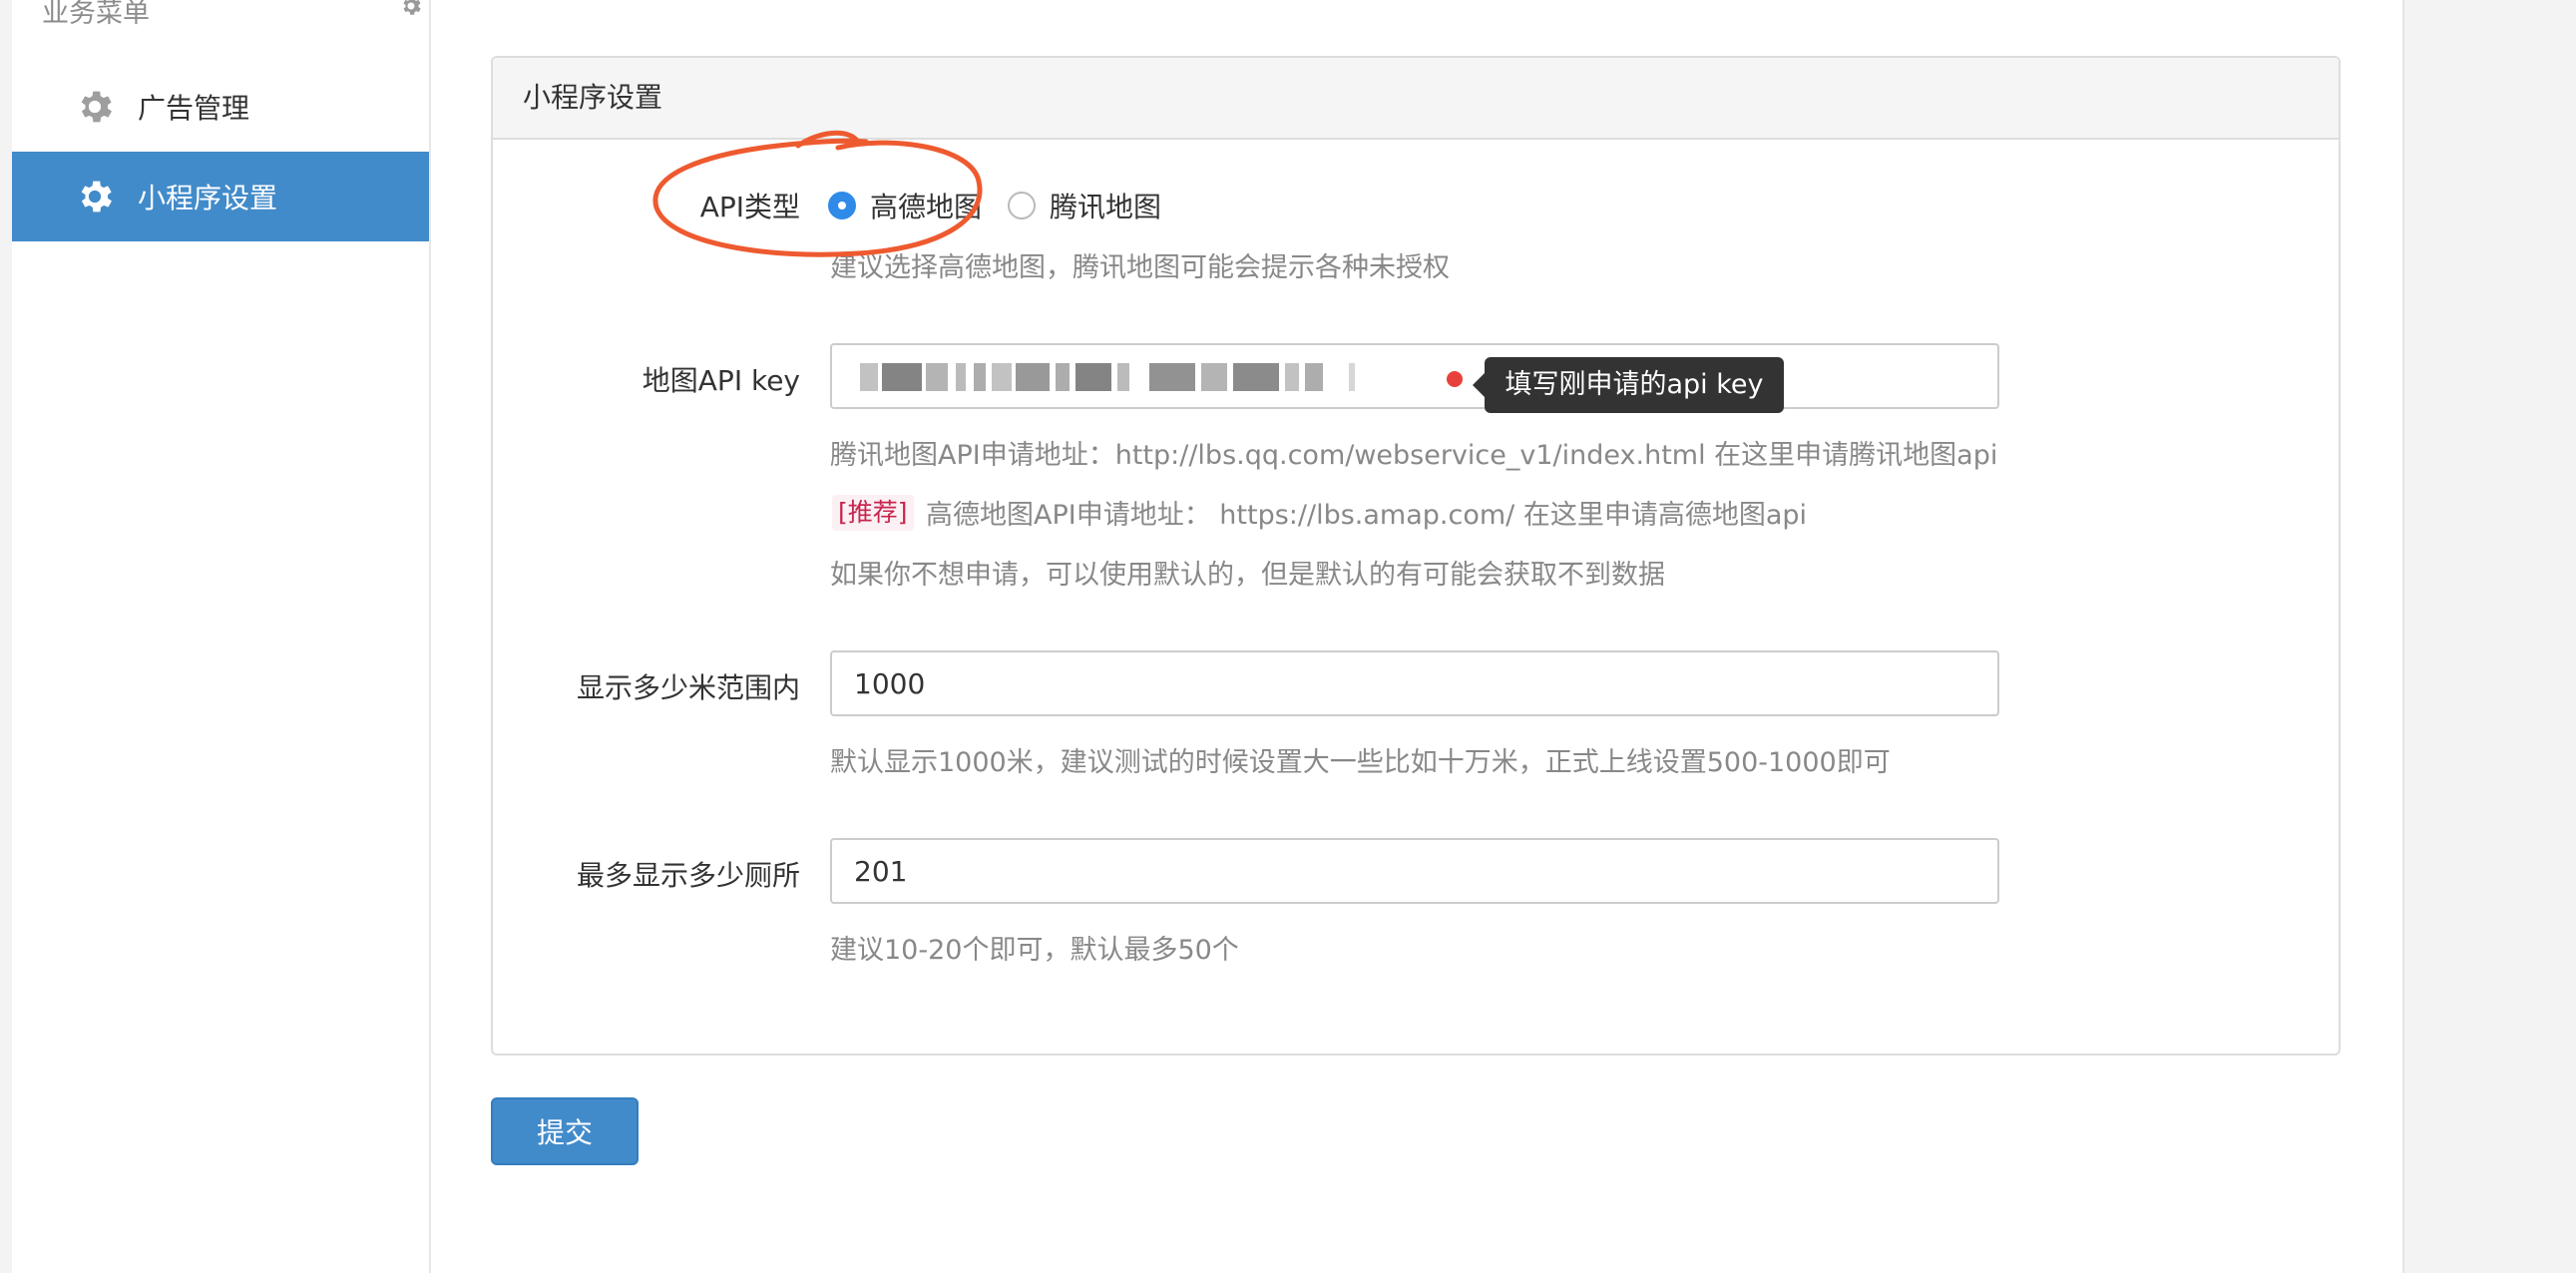  What do you see at coordinates (1034, 951) in the screenshot?
I see `max-count-help: 建议10-20个即可，默认最多50个` at bounding box center [1034, 951].